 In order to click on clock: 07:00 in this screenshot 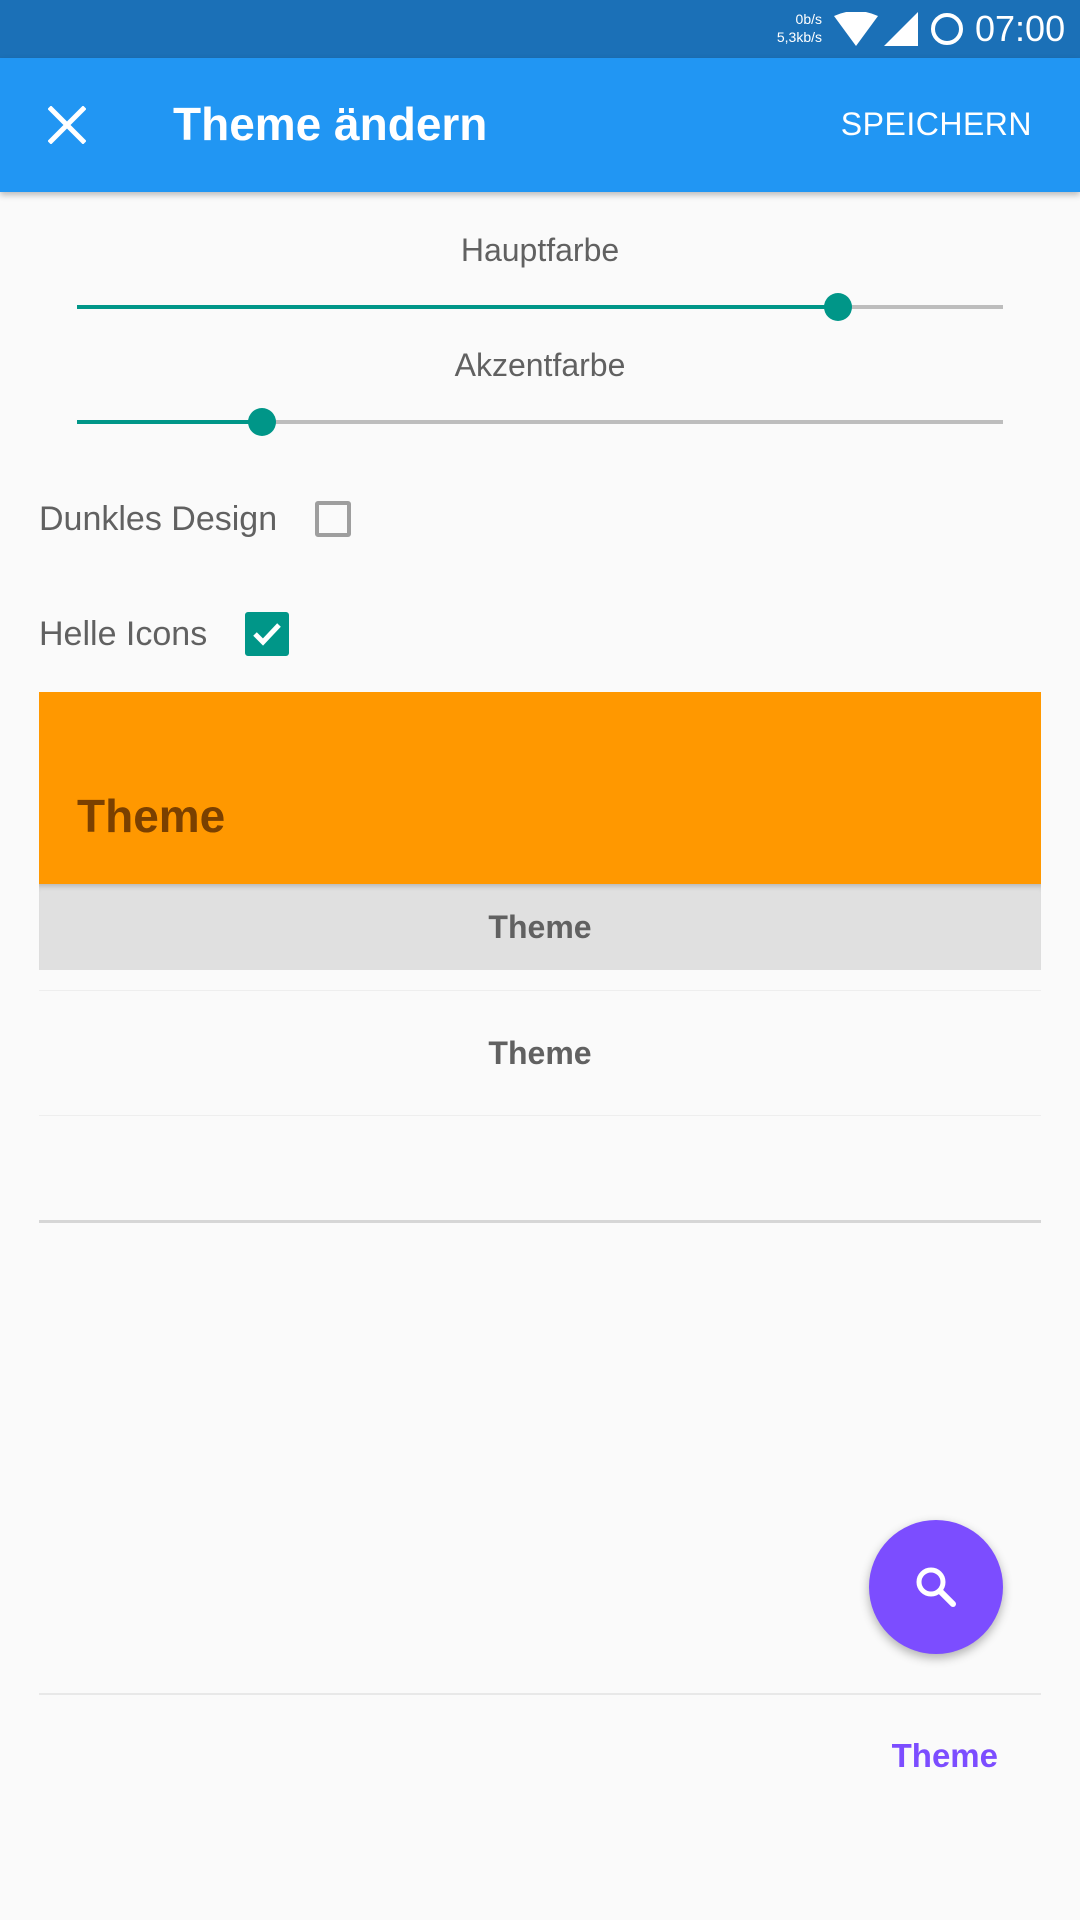, I will do `click(1020, 28)`.